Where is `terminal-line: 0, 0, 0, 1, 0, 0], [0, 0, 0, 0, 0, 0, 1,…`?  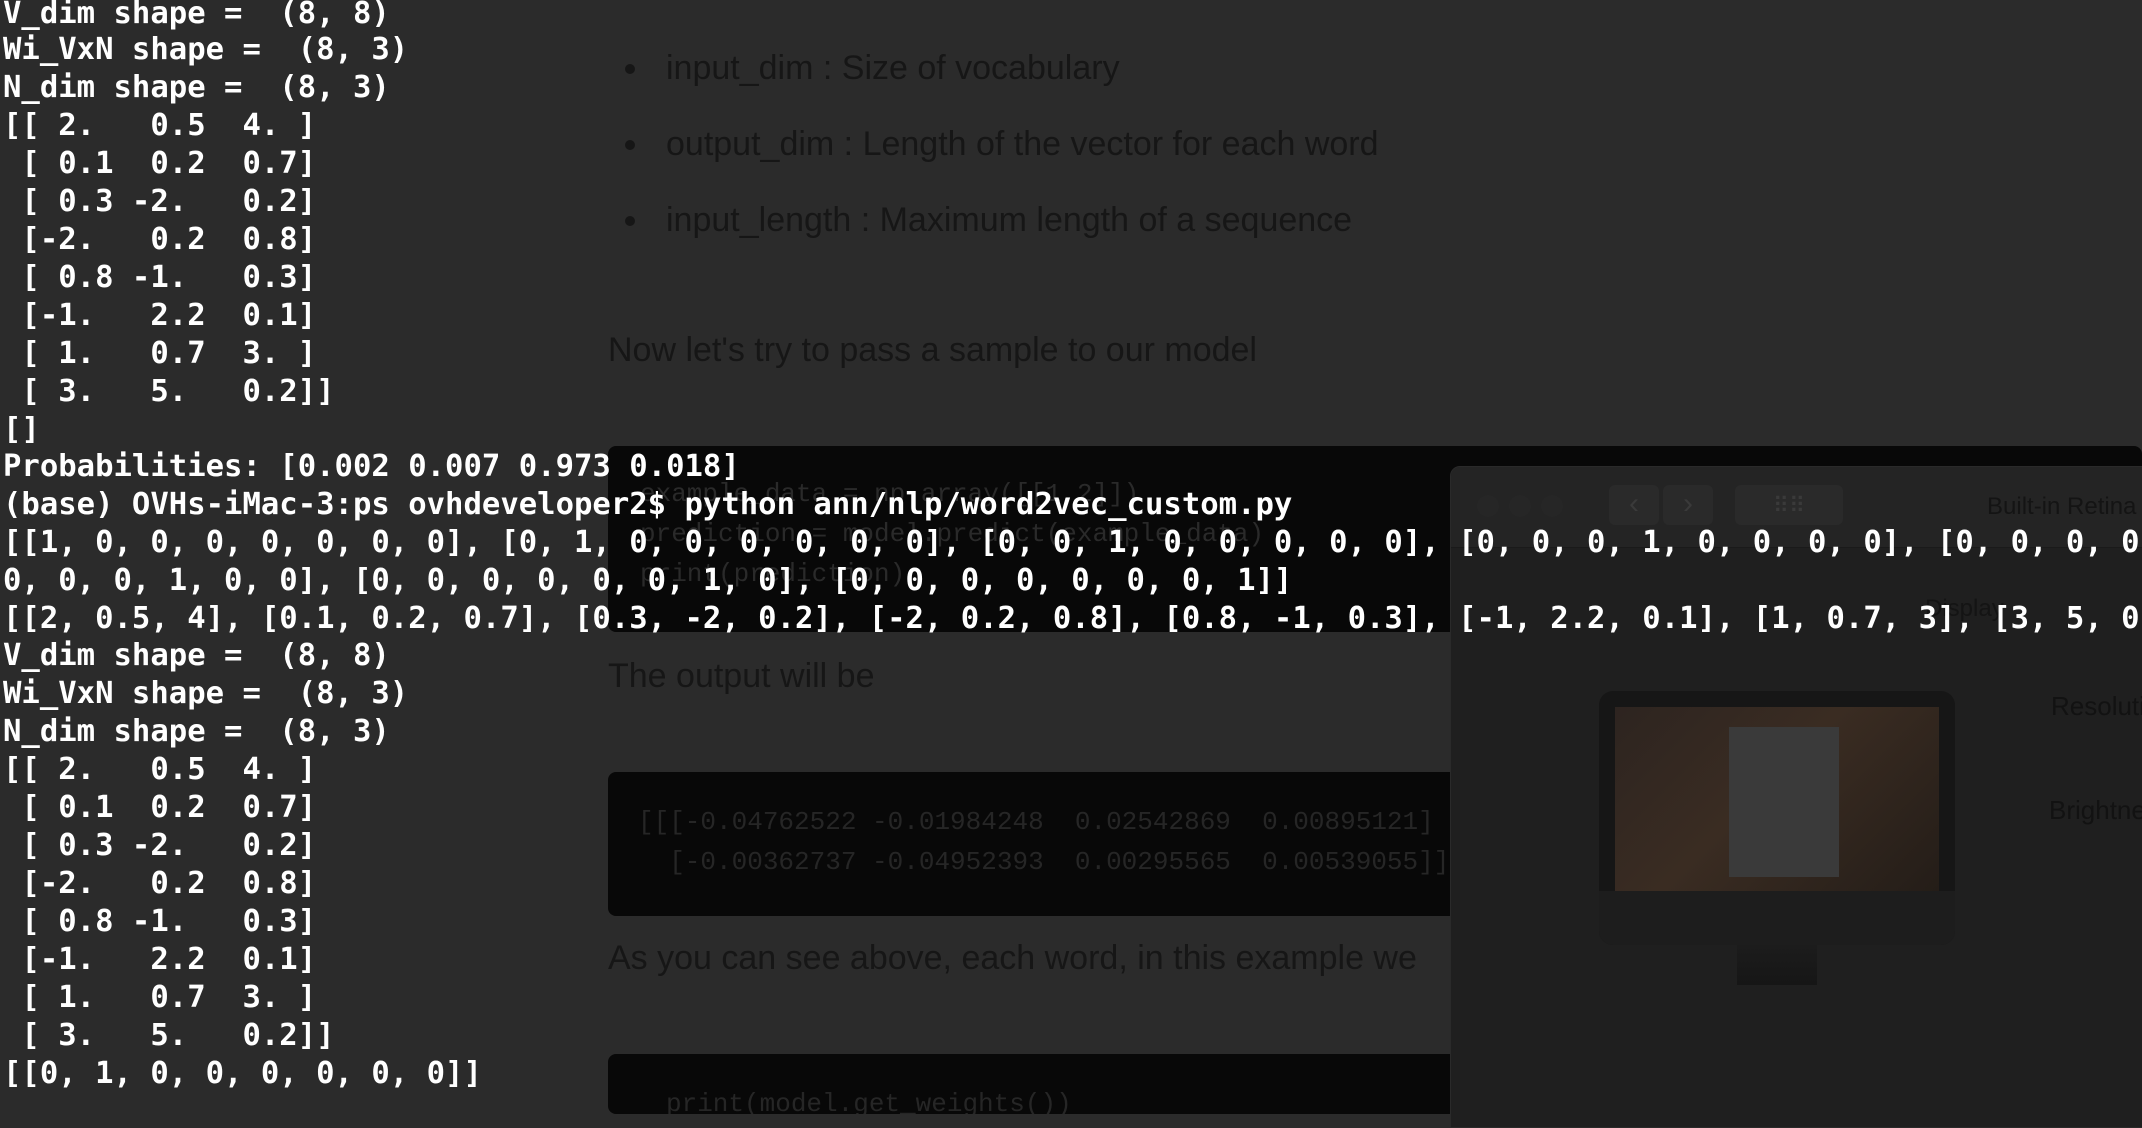
terminal-line: 0, 0, 0, 1, 0, 0], [0, 0, 0, 0, 0, 0, 1,… is located at coordinates (648, 580).